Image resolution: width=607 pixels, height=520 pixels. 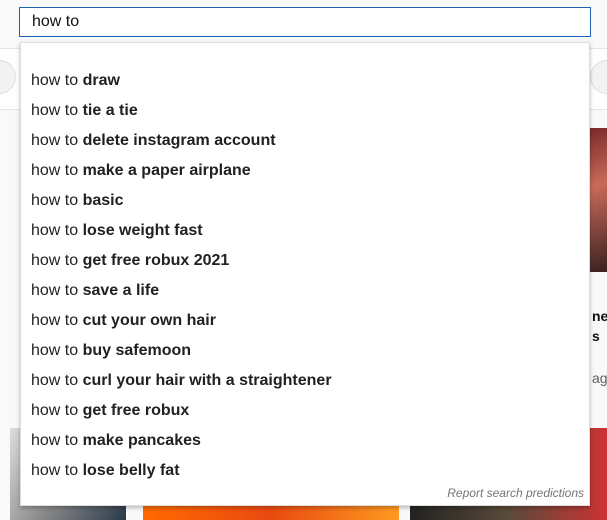 I want to click on report-search-predictions-link: Report search predictions, so click(x=515, y=493).